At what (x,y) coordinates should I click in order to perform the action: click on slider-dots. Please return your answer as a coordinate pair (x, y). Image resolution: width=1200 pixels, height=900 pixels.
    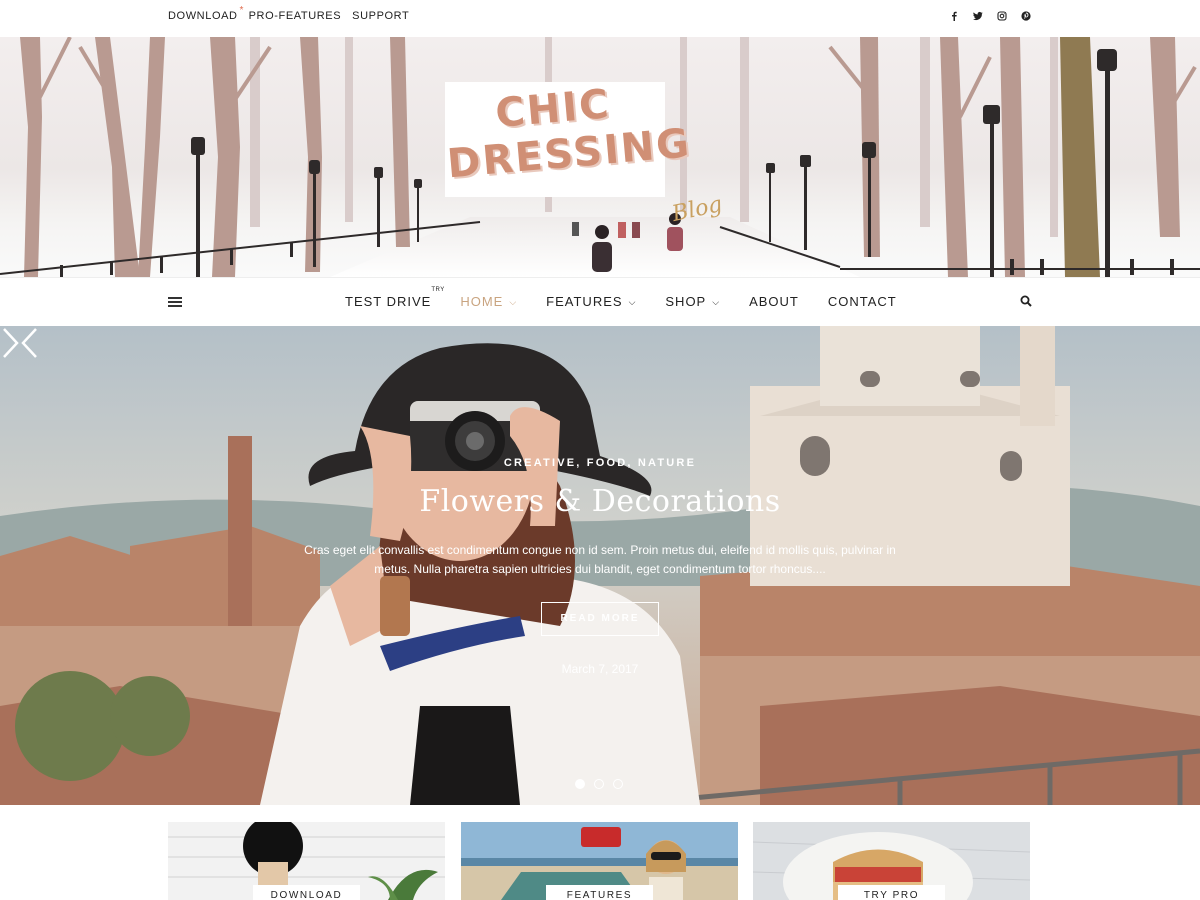
    Looking at the image, I should click on (599, 784).